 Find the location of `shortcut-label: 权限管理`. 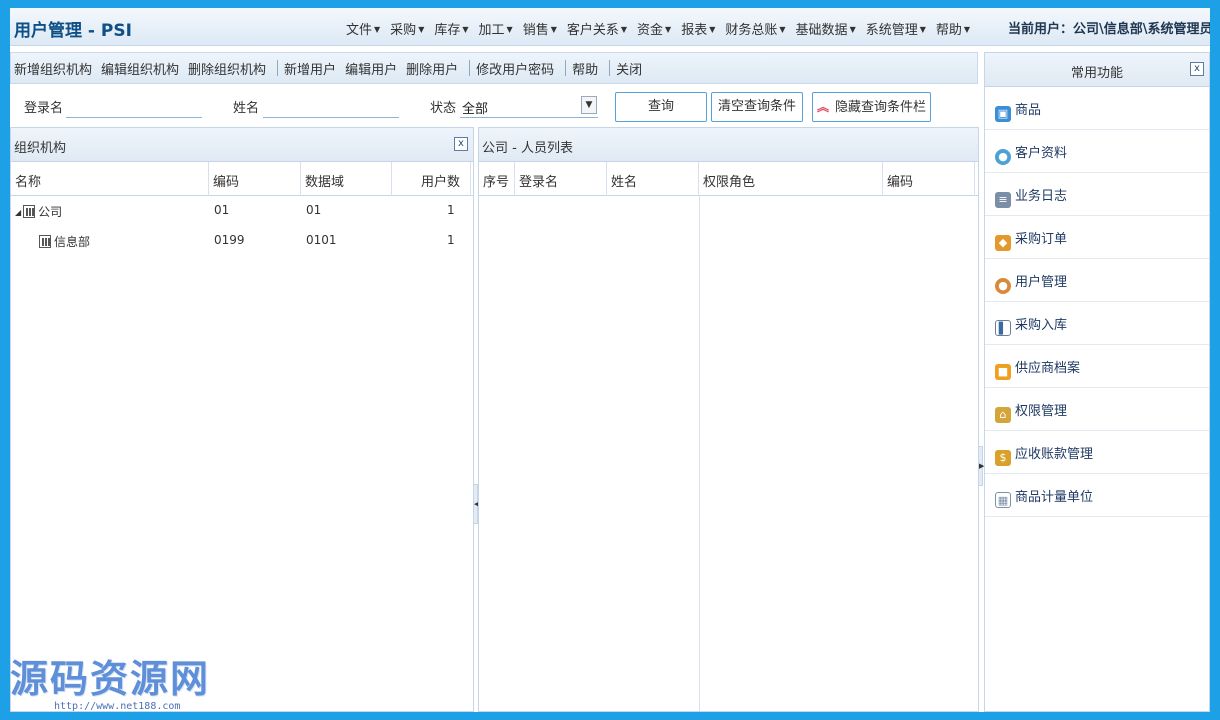

shortcut-label: 权限管理 is located at coordinates (1041, 411).